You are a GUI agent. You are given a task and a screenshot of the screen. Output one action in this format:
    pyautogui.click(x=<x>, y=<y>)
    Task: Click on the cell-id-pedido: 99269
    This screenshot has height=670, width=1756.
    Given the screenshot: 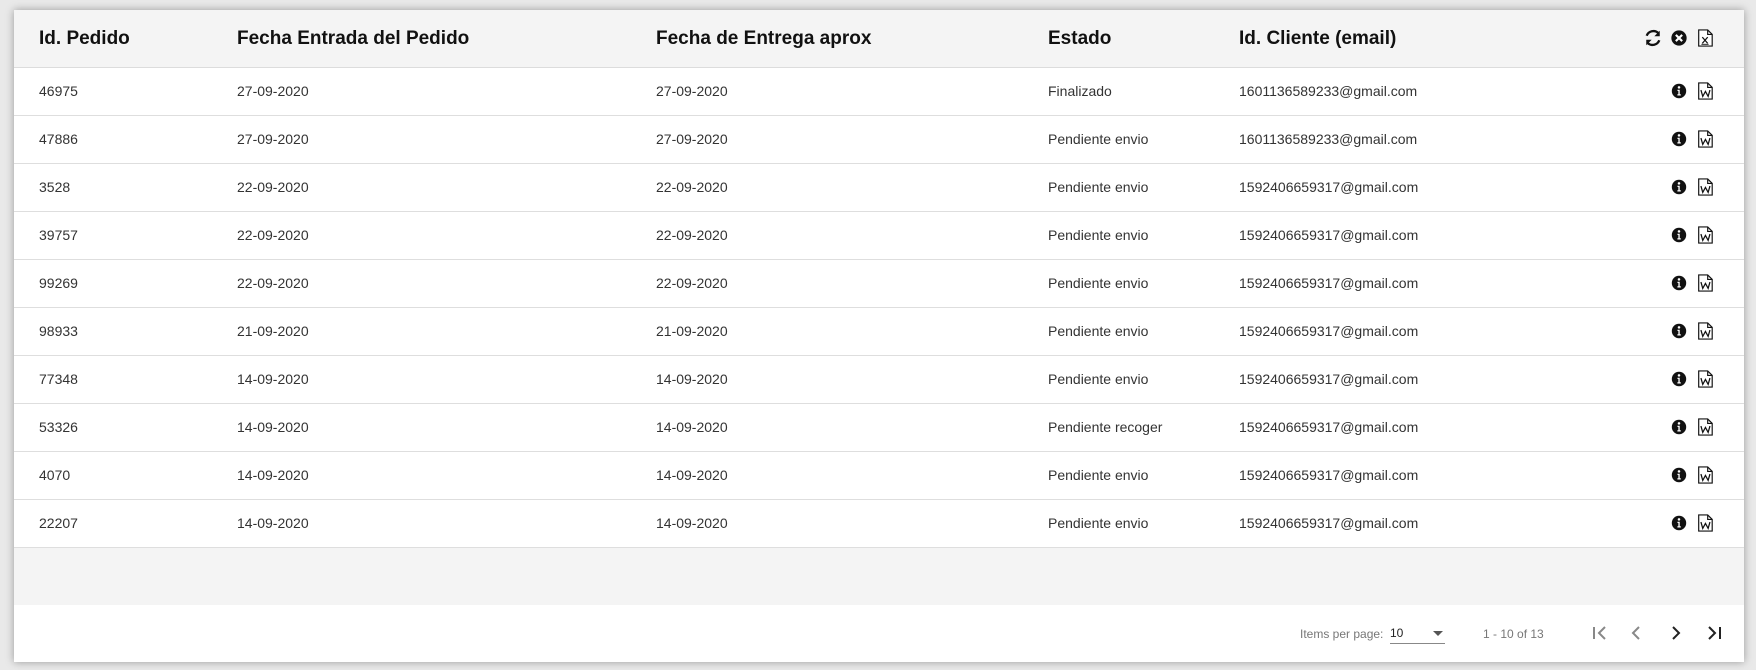 What is the action you would take?
    pyautogui.click(x=58, y=283)
    